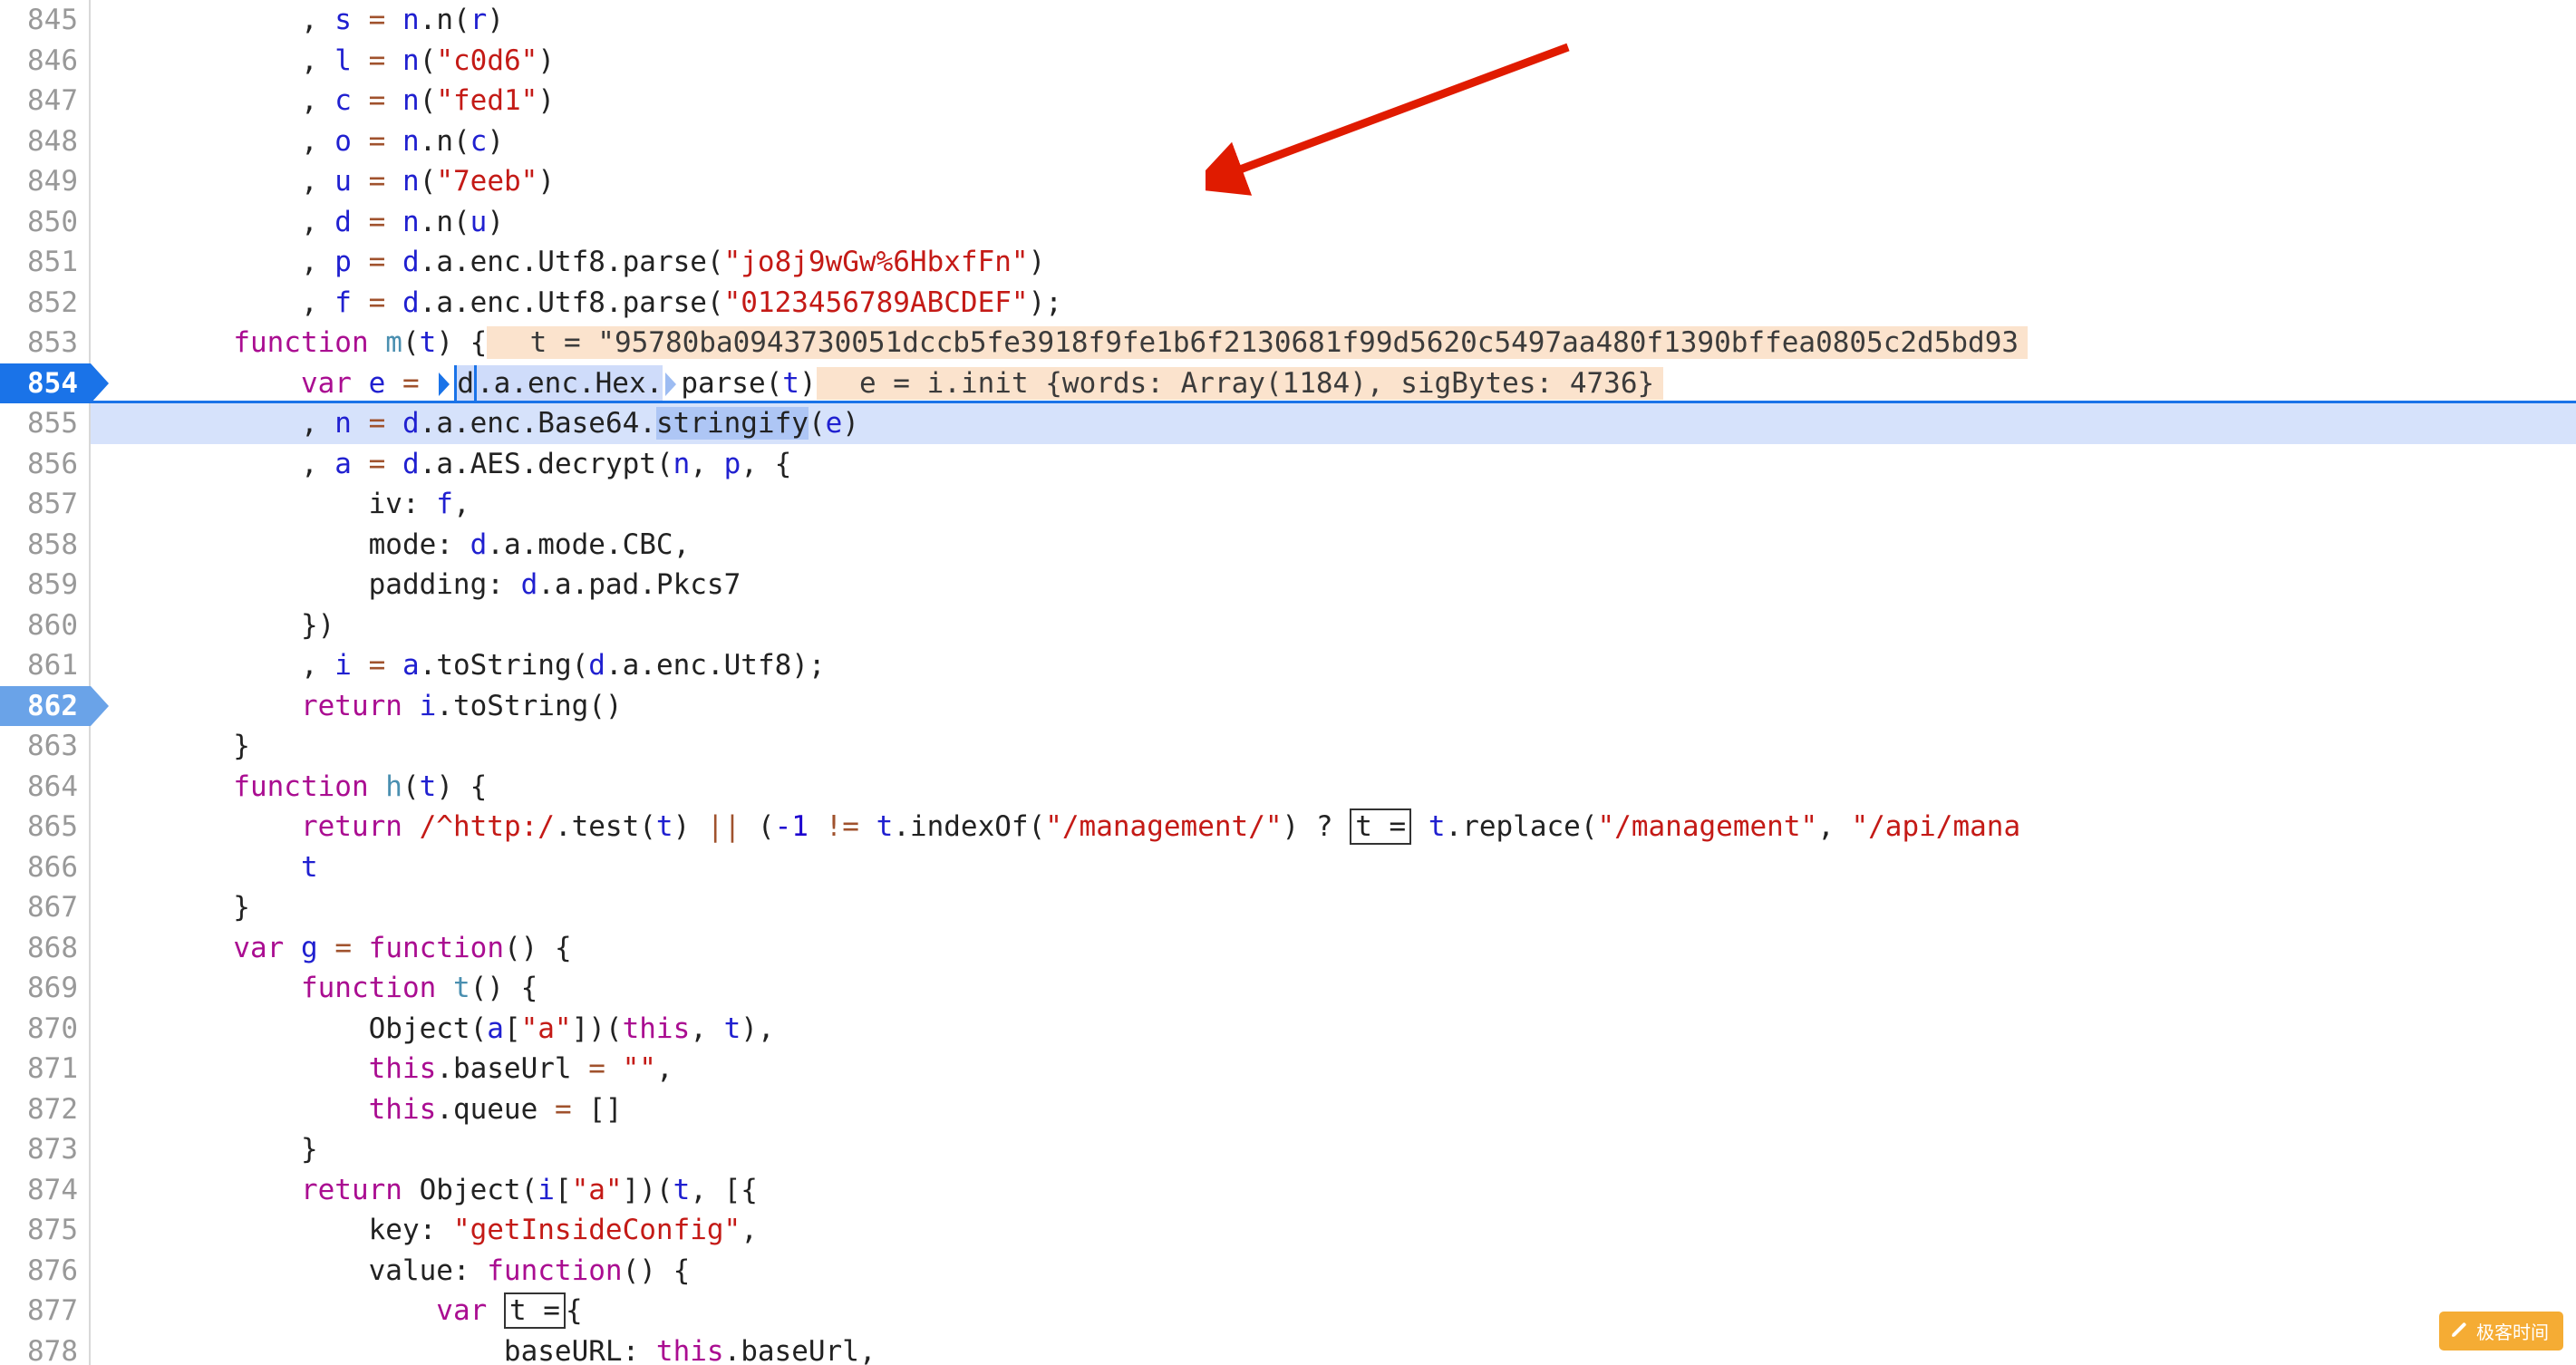  What do you see at coordinates (1333, 1311) in the screenshot?
I see `code-text: var t ={` at bounding box center [1333, 1311].